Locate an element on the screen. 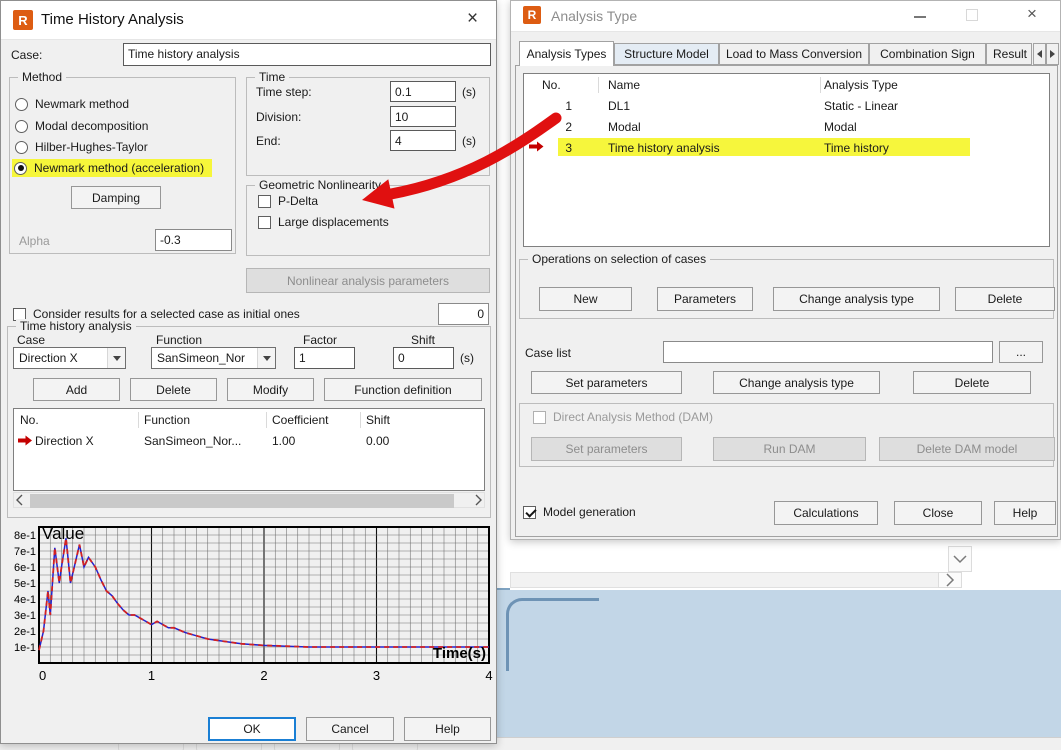 This screenshot has height=750, width=1061. delete-button-2: Delete is located at coordinates (972, 382).